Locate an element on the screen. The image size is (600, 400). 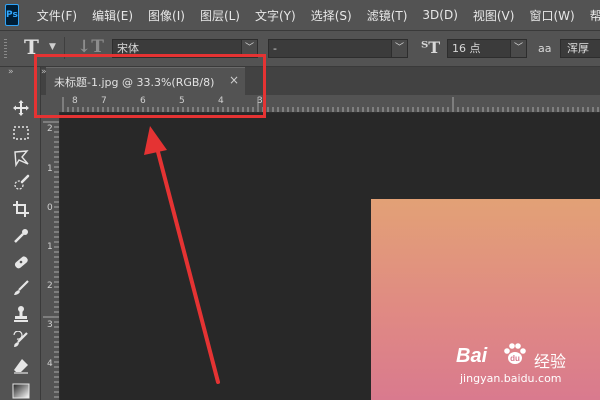
antialias-icon: aa is located at coordinates (545, 48).